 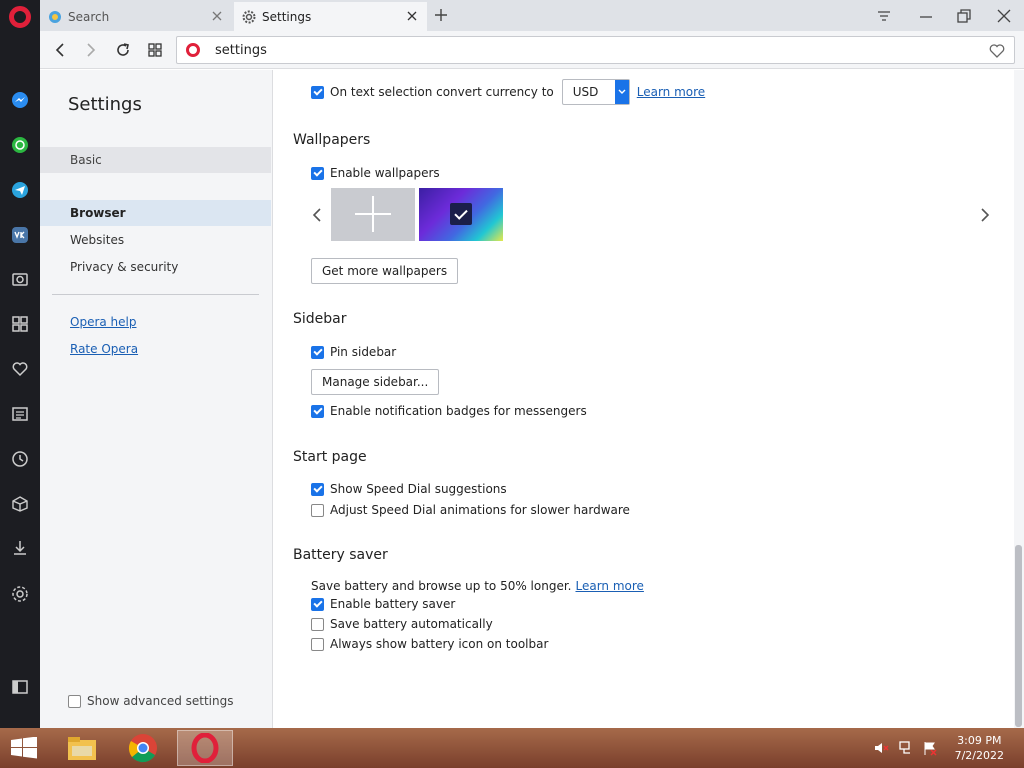 I want to click on wallpaper-thumbnail-selected, so click(x=461, y=214).